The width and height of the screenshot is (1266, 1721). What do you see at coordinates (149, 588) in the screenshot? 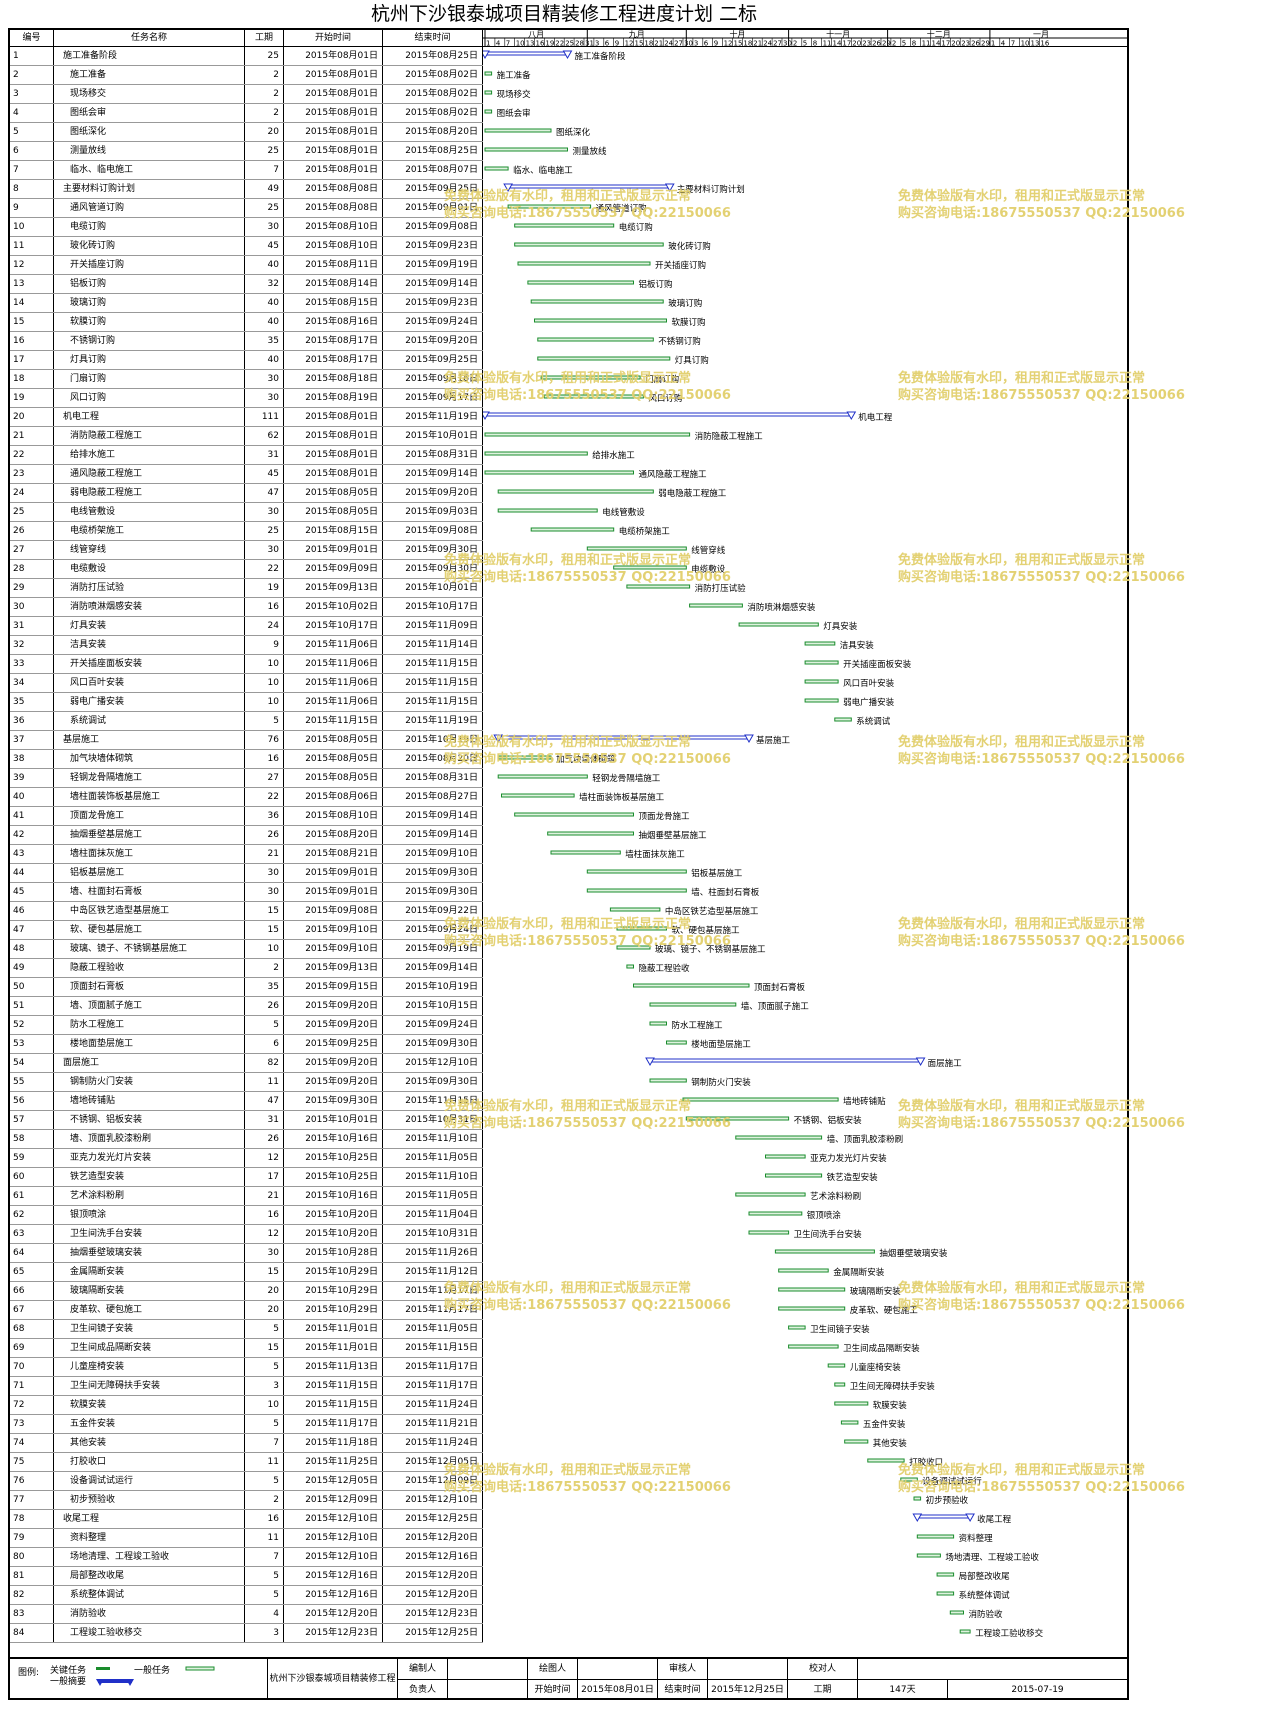
I see `task-name: 消防打压试验` at bounding box center [149, 588].